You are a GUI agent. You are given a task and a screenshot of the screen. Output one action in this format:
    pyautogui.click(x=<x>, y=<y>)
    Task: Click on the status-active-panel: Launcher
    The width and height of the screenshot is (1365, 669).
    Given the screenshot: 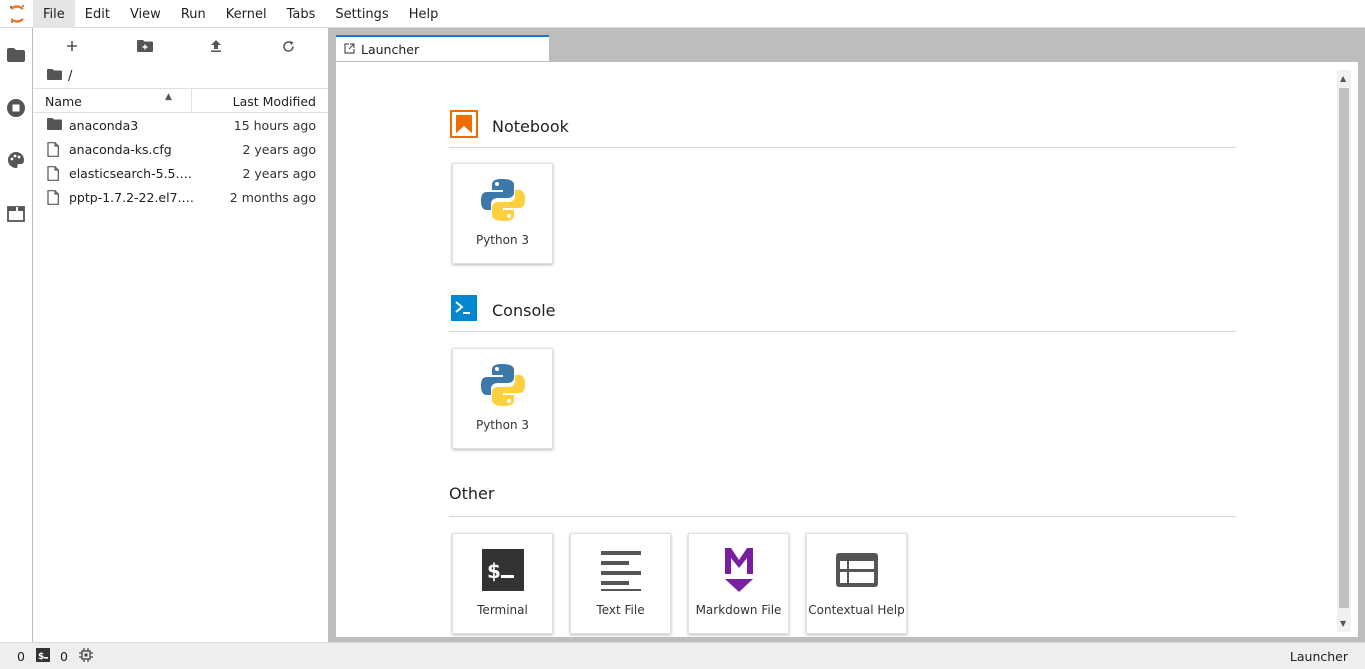 What is the action you would take?
    pyautogui.click(x=1318, y=656)
    